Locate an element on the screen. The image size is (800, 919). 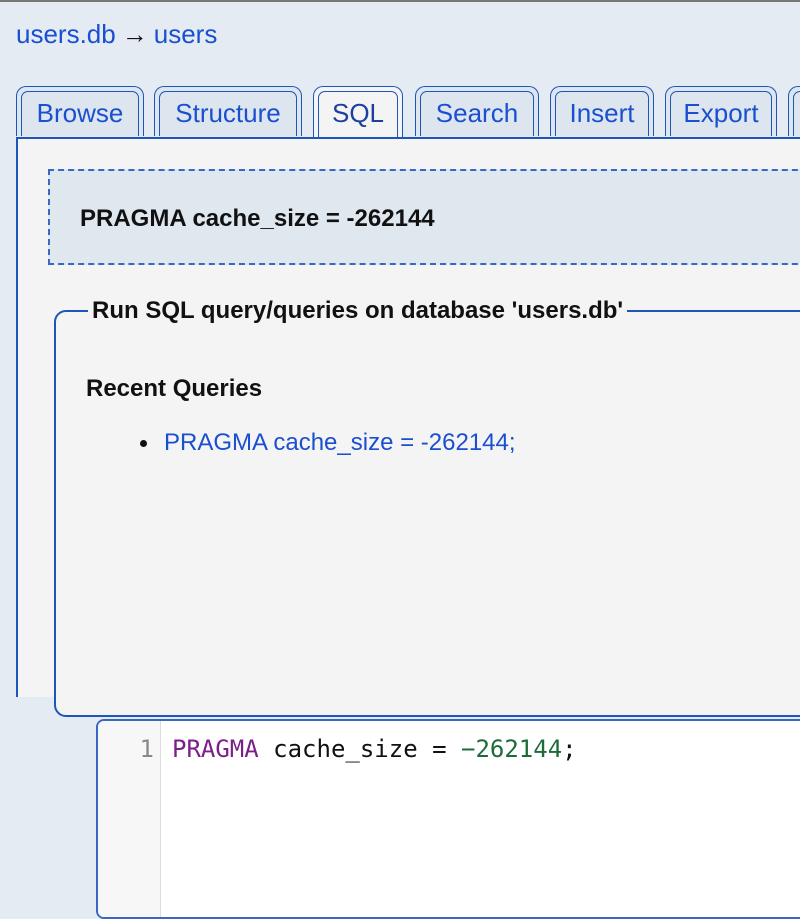
executed-query-box: PRAGMA cache_size = -262144 is located at coordinates (424, 217).